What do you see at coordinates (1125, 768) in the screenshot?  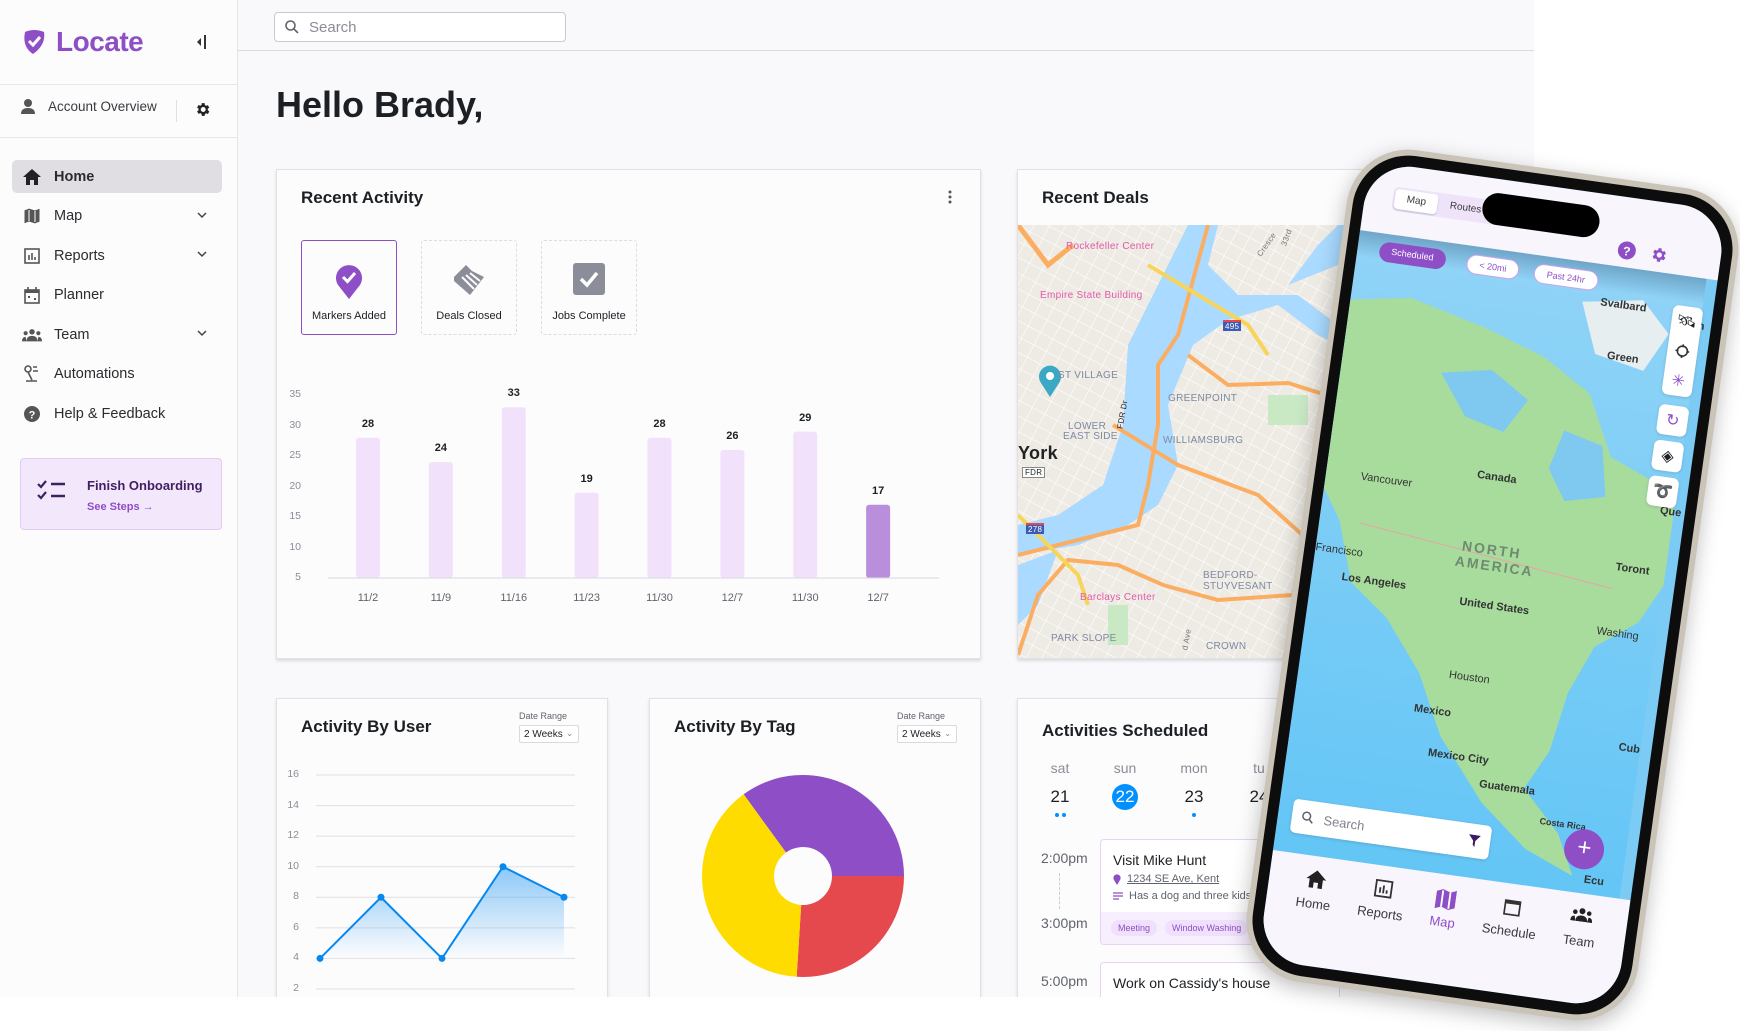 I see `day-name: sun` at bounding box center [1125, 768].